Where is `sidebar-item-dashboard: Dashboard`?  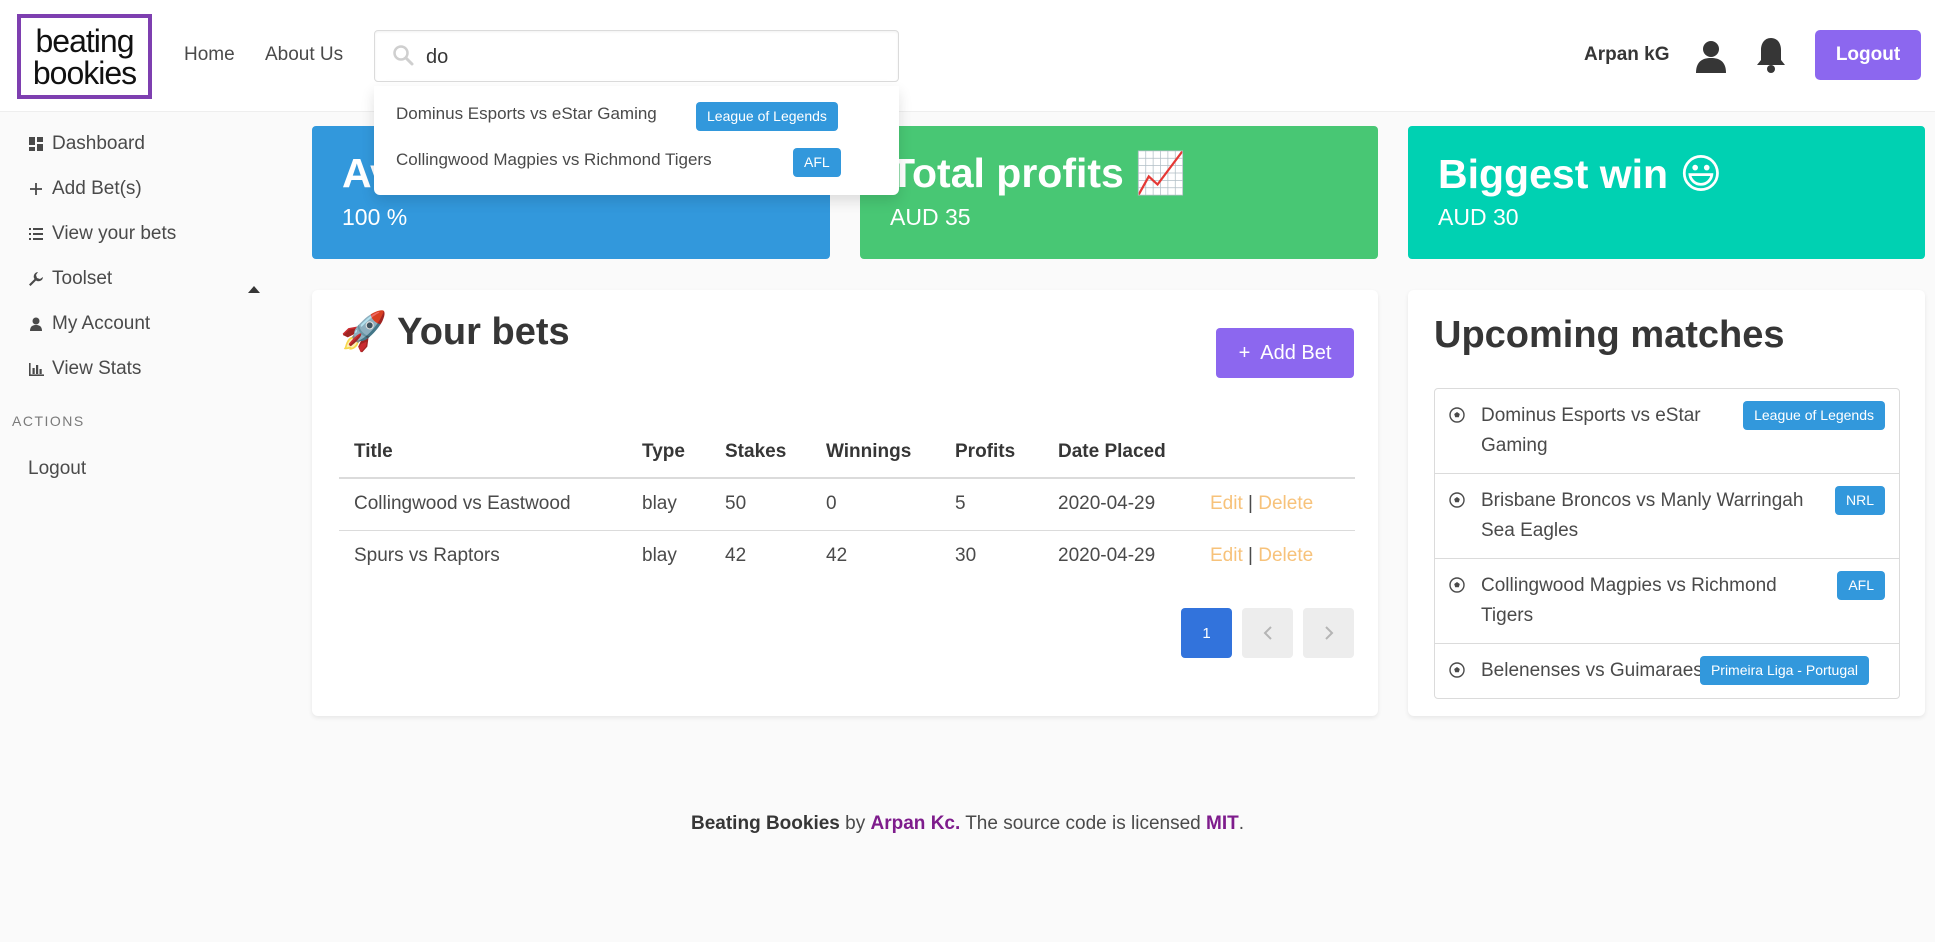 sidebar-item-dashboard: Dashboard is located at coordinates (86, 144).